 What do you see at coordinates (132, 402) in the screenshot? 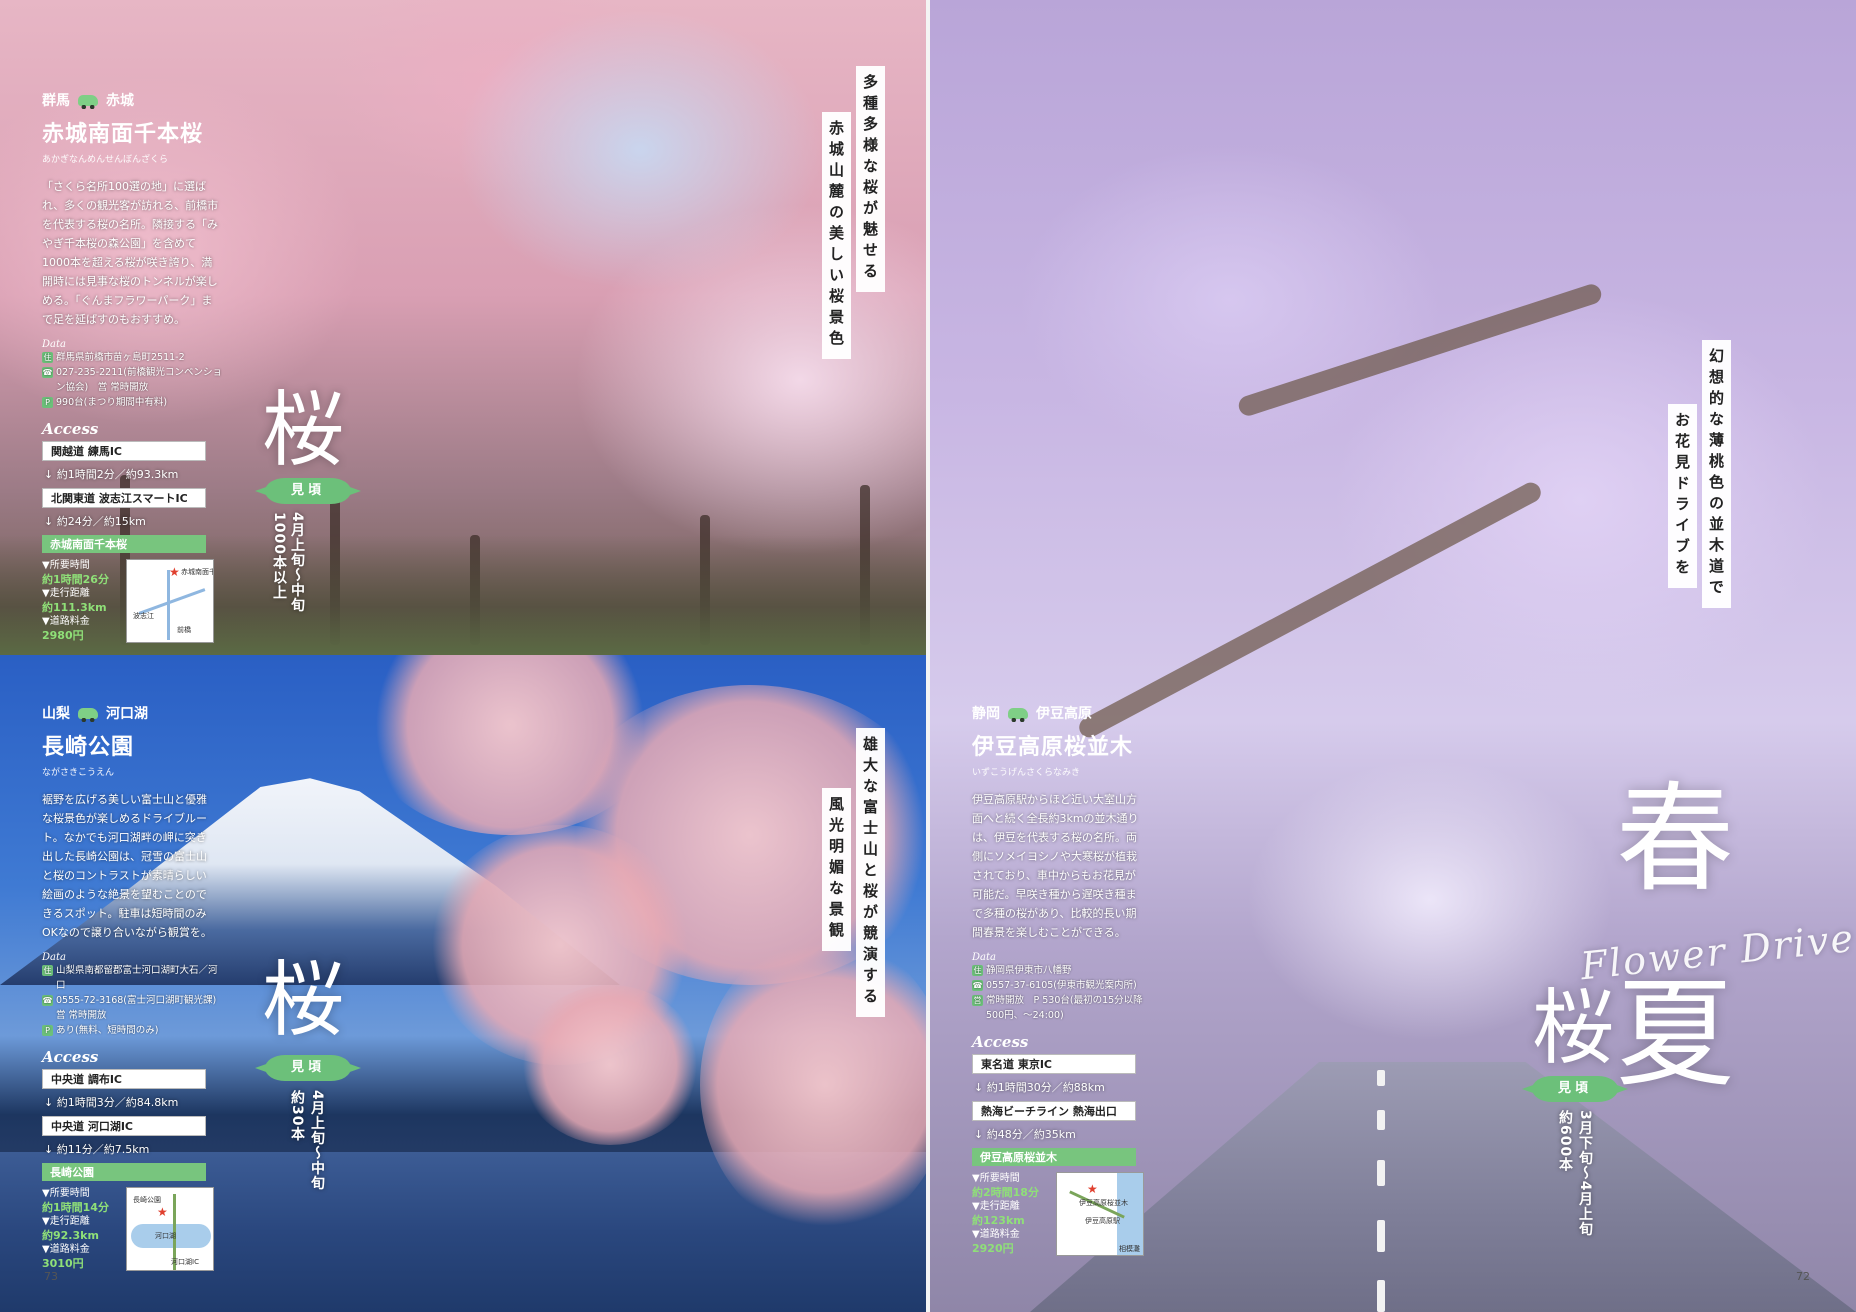
I see `data-row: P 990台(まつり期間中有料)` at bounding box center [132, 402].